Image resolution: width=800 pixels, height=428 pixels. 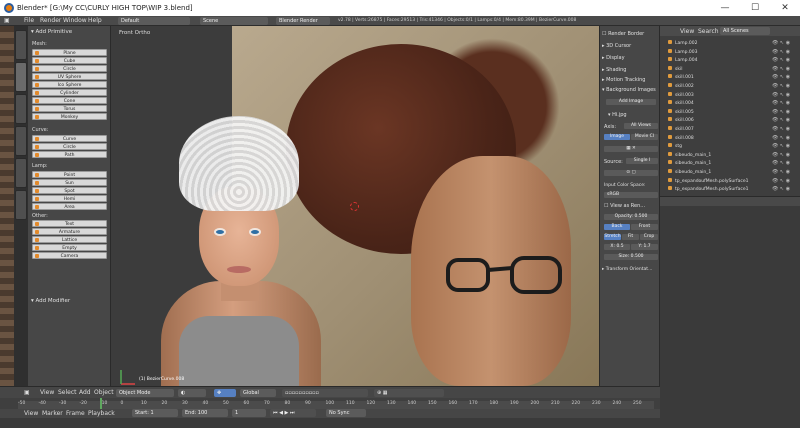 What do you see at coordinates (734, 137) in the screenshot?
I see `outliner-row: skill.008 👁 ↖ ◉` at bounding box center [734, 137].